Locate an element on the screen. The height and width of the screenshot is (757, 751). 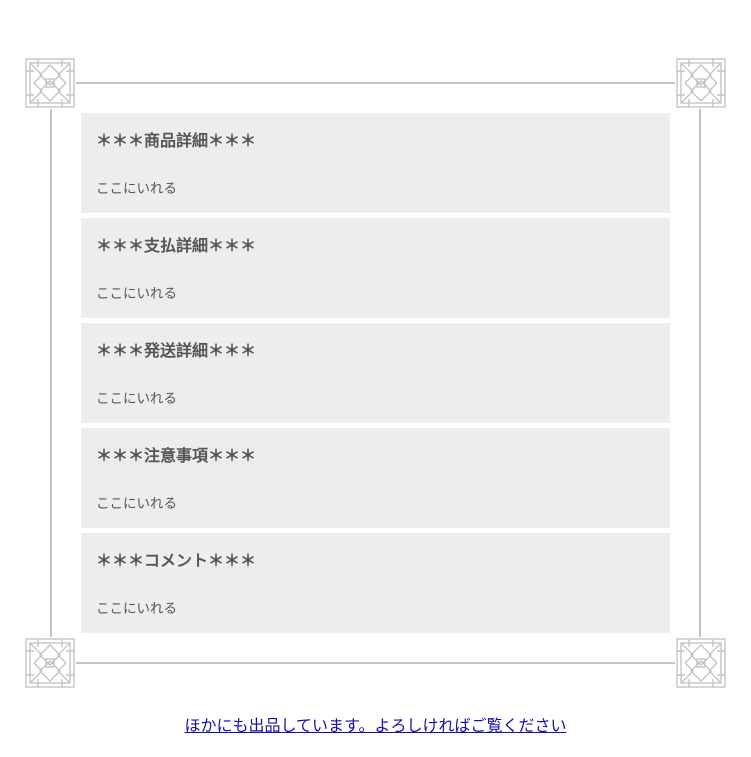
section-product-details: ＊＊＊商品詳細＊＊＊ ここにいれる is located at coordinates (375, 163).